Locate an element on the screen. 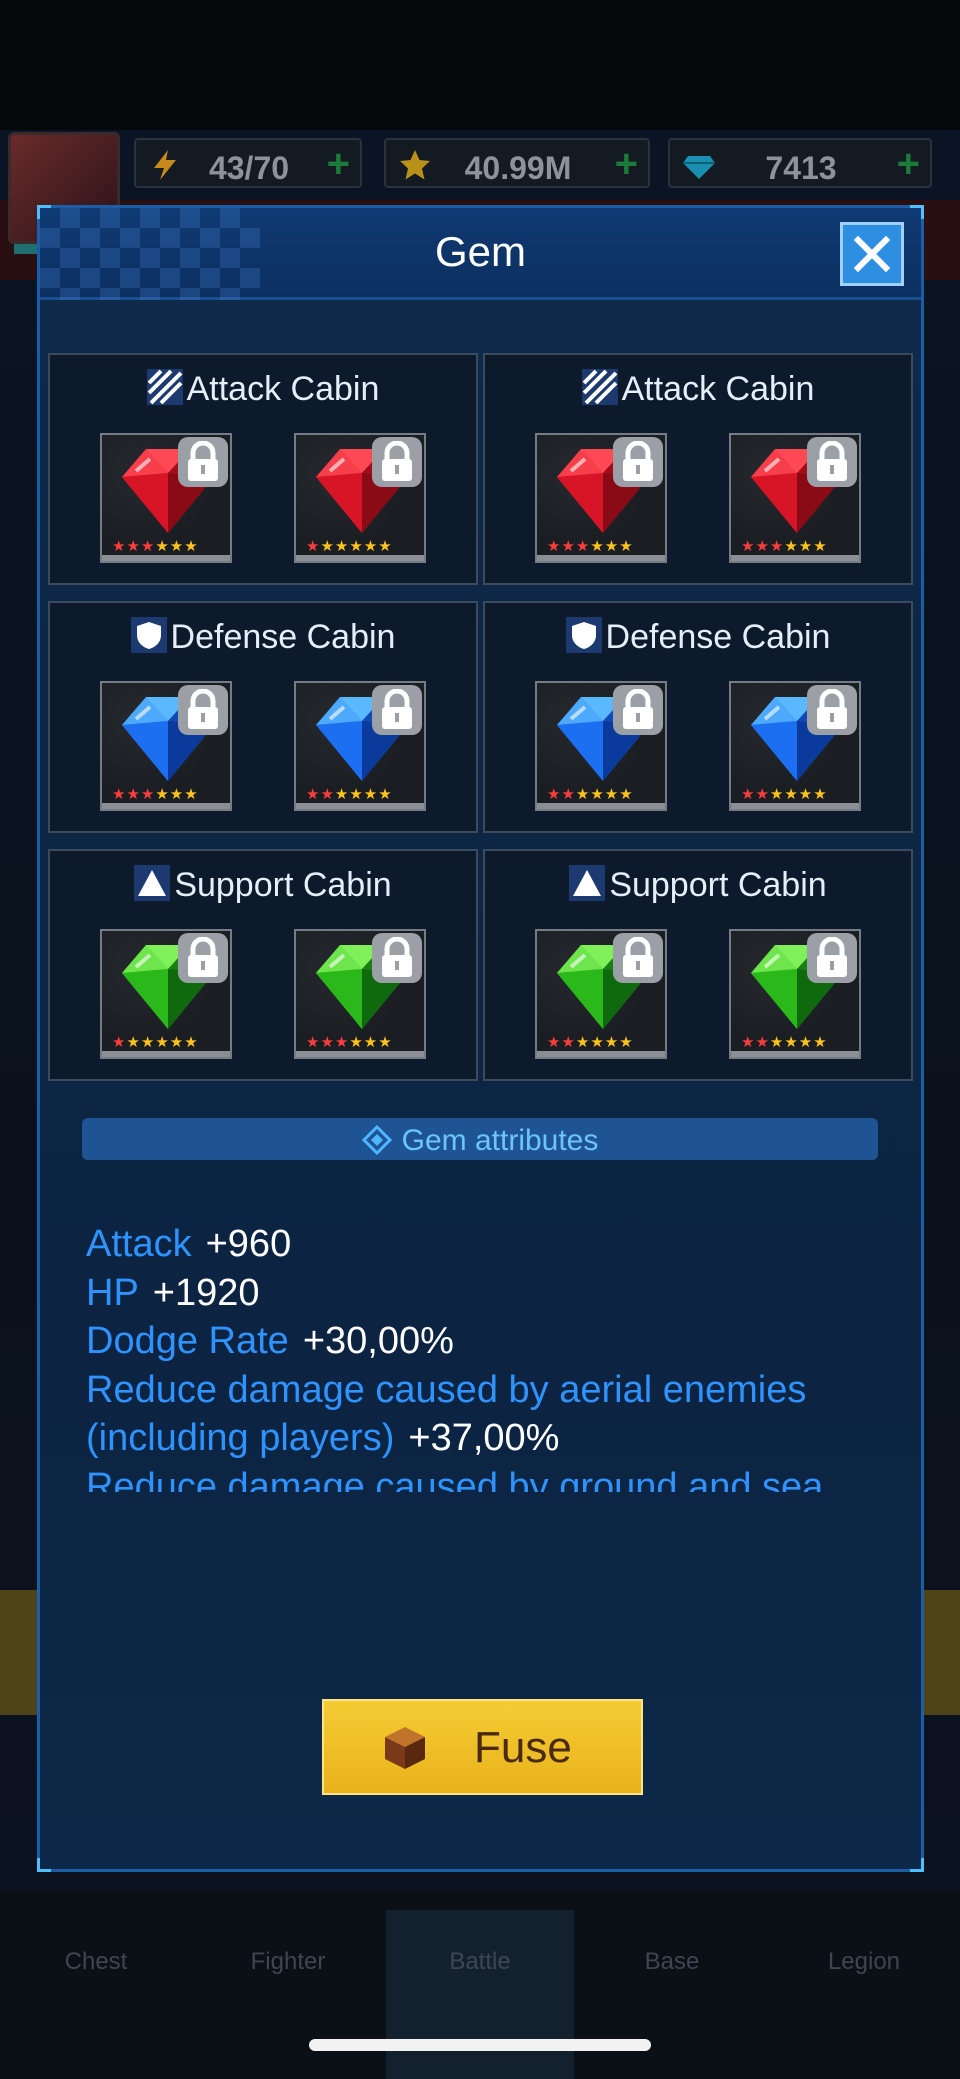  star-icon is located at coordinates (415, 165).